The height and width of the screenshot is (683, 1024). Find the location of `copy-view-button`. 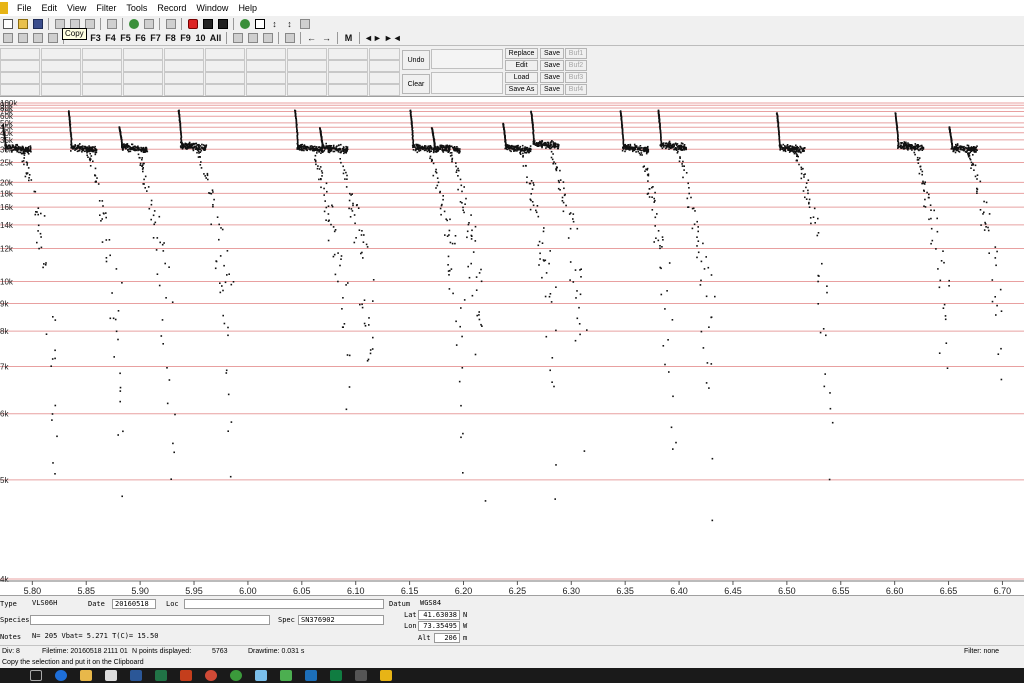

copy-view-button is located at coordinates (289, 38).